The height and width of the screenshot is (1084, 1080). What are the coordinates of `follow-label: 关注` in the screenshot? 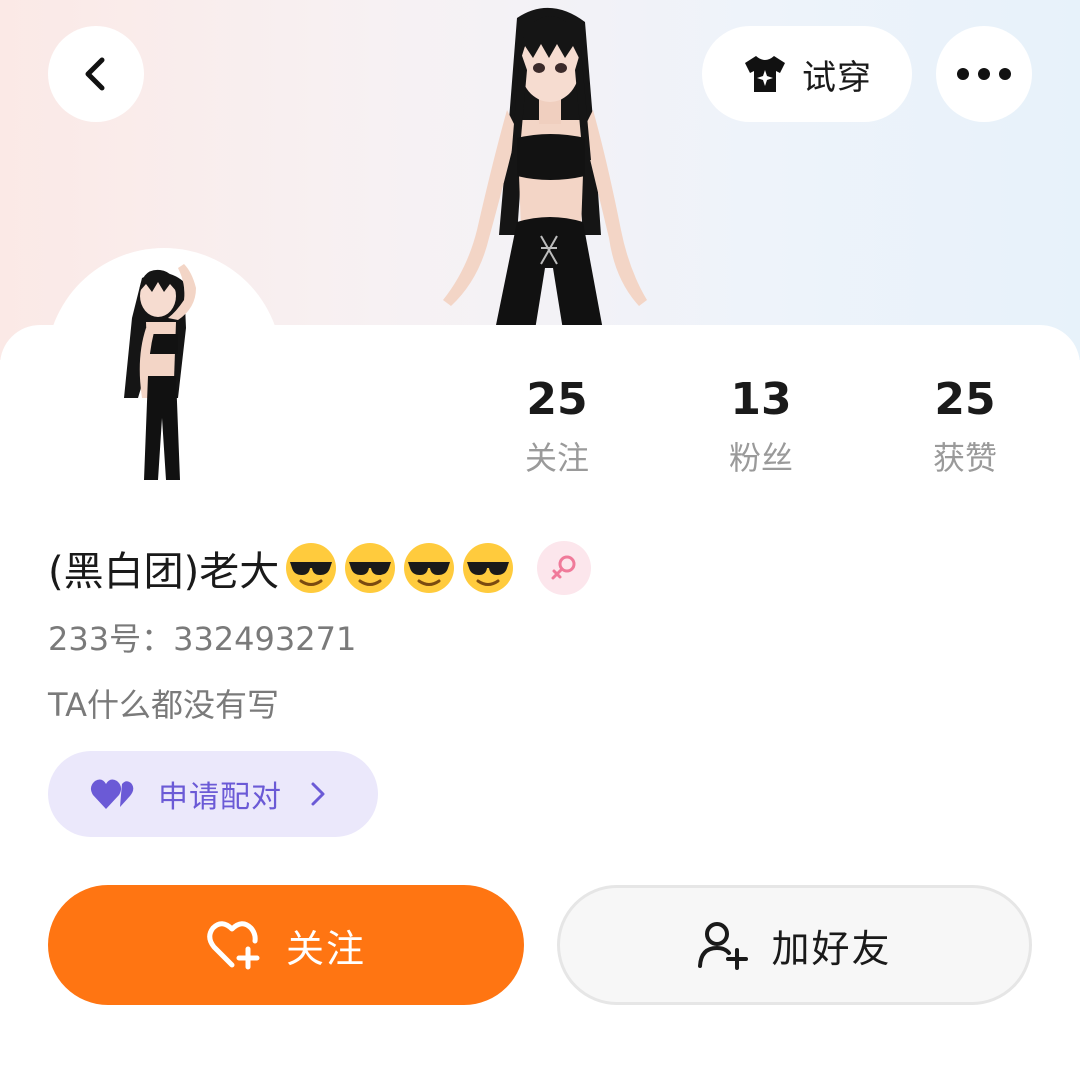 It's located at (325, 948).